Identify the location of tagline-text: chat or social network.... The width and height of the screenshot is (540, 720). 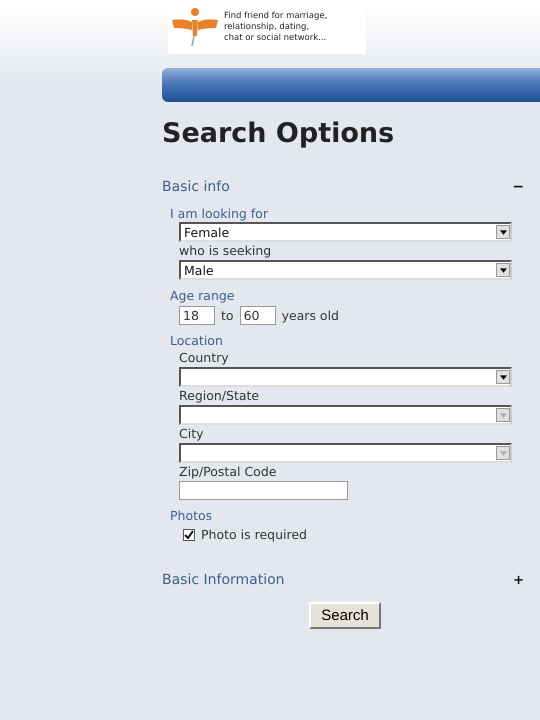
(276, 38).